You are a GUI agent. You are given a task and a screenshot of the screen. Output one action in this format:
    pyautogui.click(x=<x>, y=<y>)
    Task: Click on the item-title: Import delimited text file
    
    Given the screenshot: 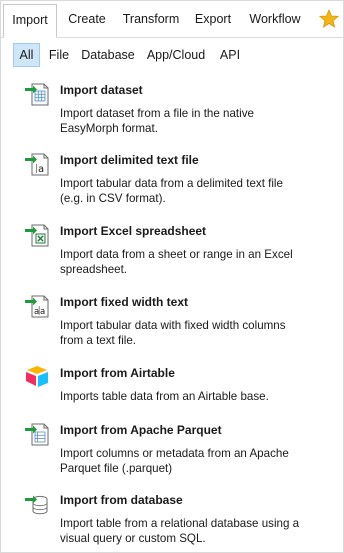 What is the action you would take?
    pyautogui.click(x=129, y=160)
    